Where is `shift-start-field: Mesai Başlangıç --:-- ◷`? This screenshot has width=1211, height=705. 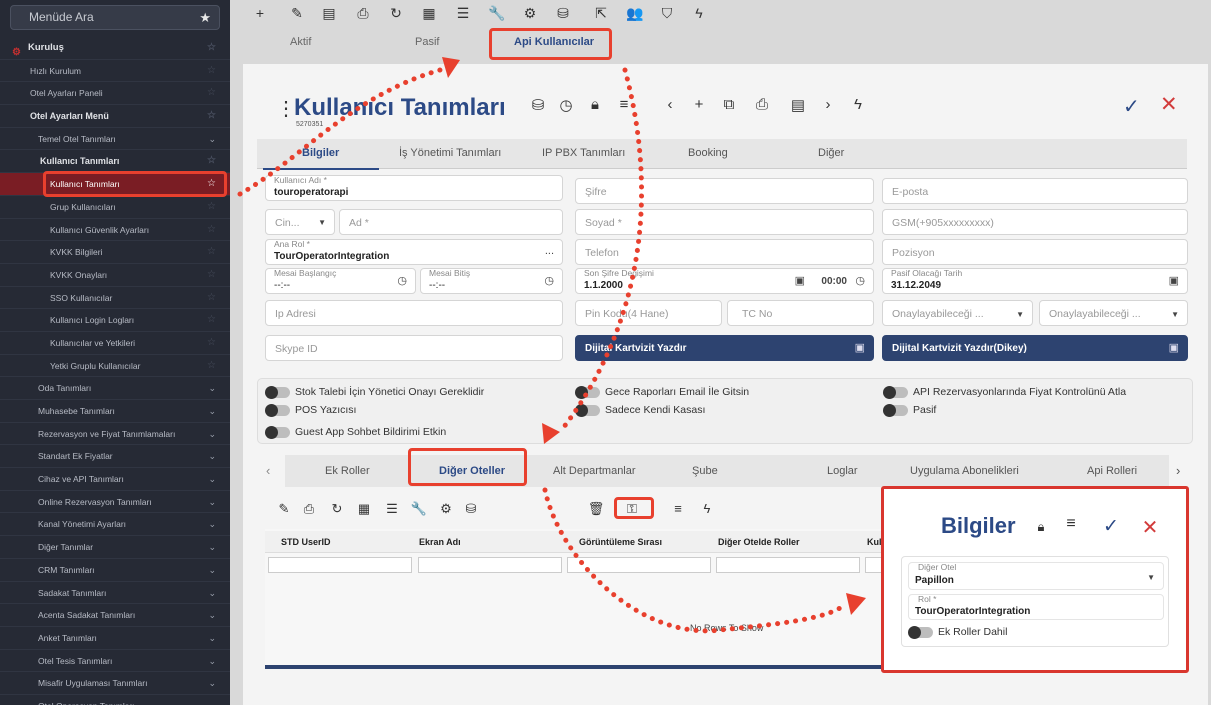 shift-start-field: Mesai Başlangıç --:-- ◷ is located at coordinates (340, 281).